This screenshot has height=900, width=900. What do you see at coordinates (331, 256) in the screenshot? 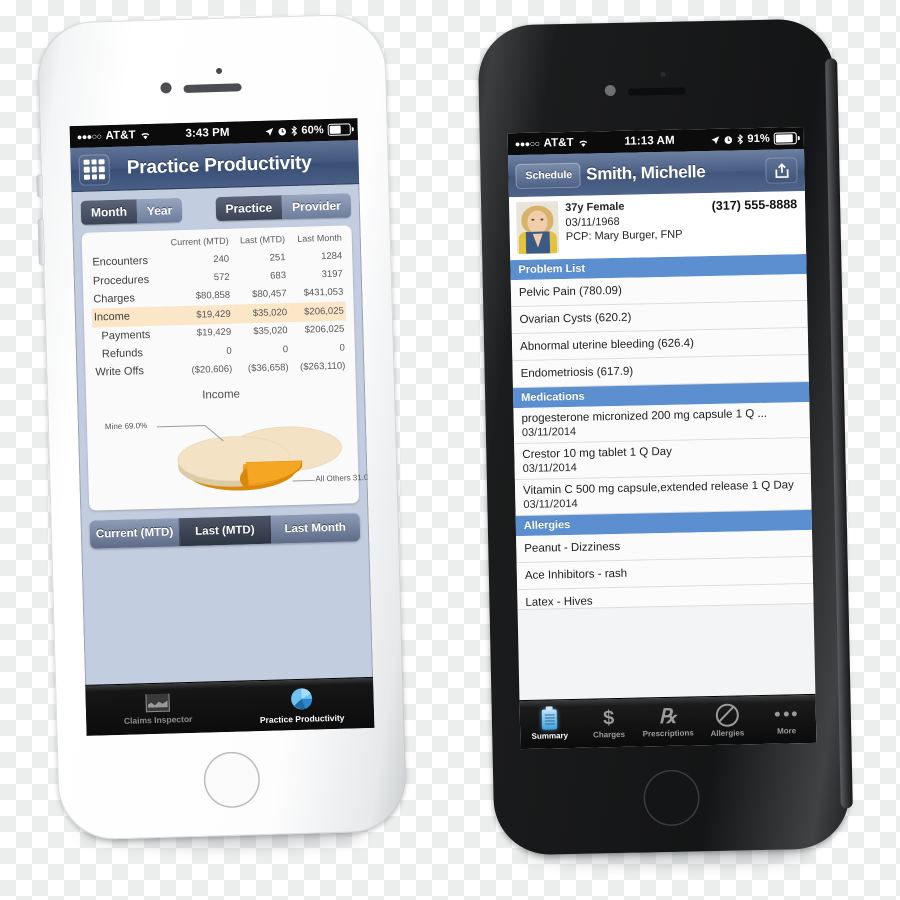
I see `cell-last-month: 1284` at bounding box center [331, 256].